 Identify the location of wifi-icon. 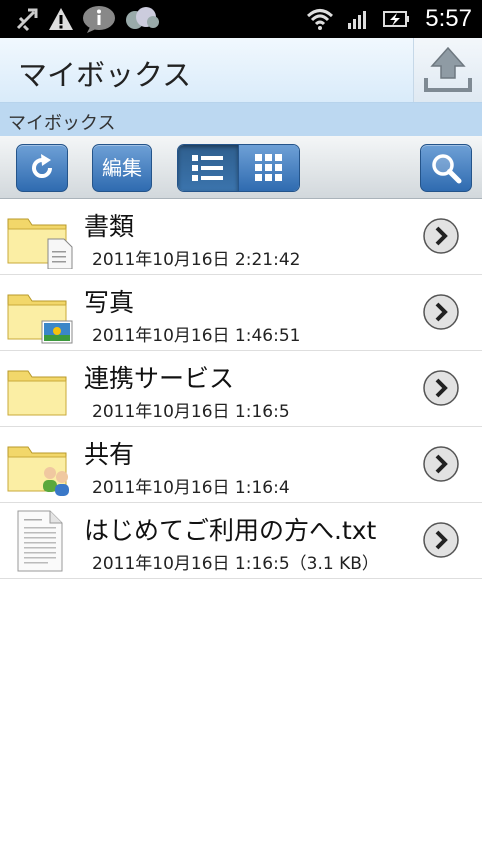
(320, 19).